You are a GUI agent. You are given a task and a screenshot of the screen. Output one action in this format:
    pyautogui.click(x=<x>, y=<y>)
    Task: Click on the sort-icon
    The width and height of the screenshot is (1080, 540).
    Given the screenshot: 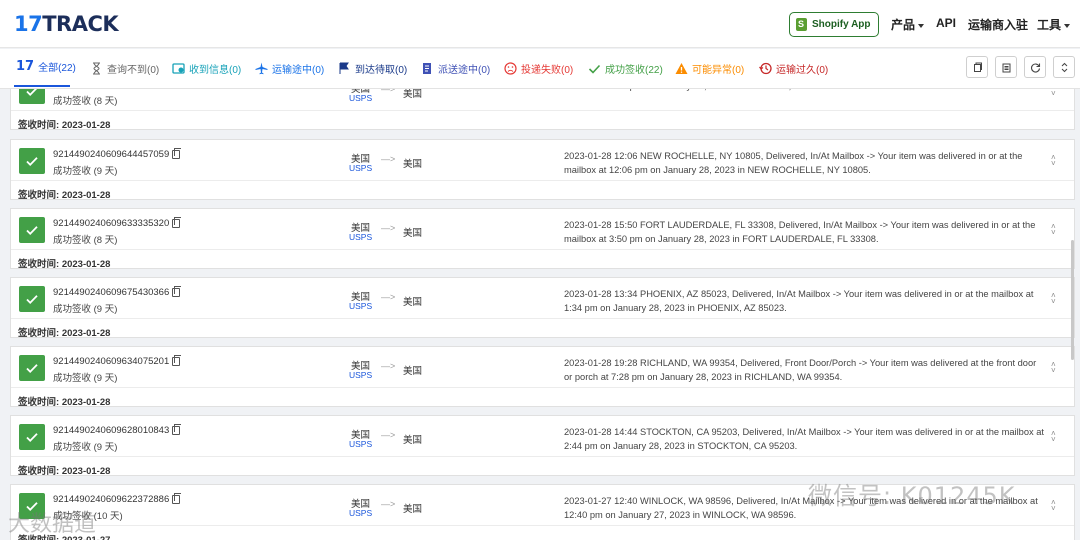 What is the action you would take?
    pyautogui.click(x=1064, y=67)
    